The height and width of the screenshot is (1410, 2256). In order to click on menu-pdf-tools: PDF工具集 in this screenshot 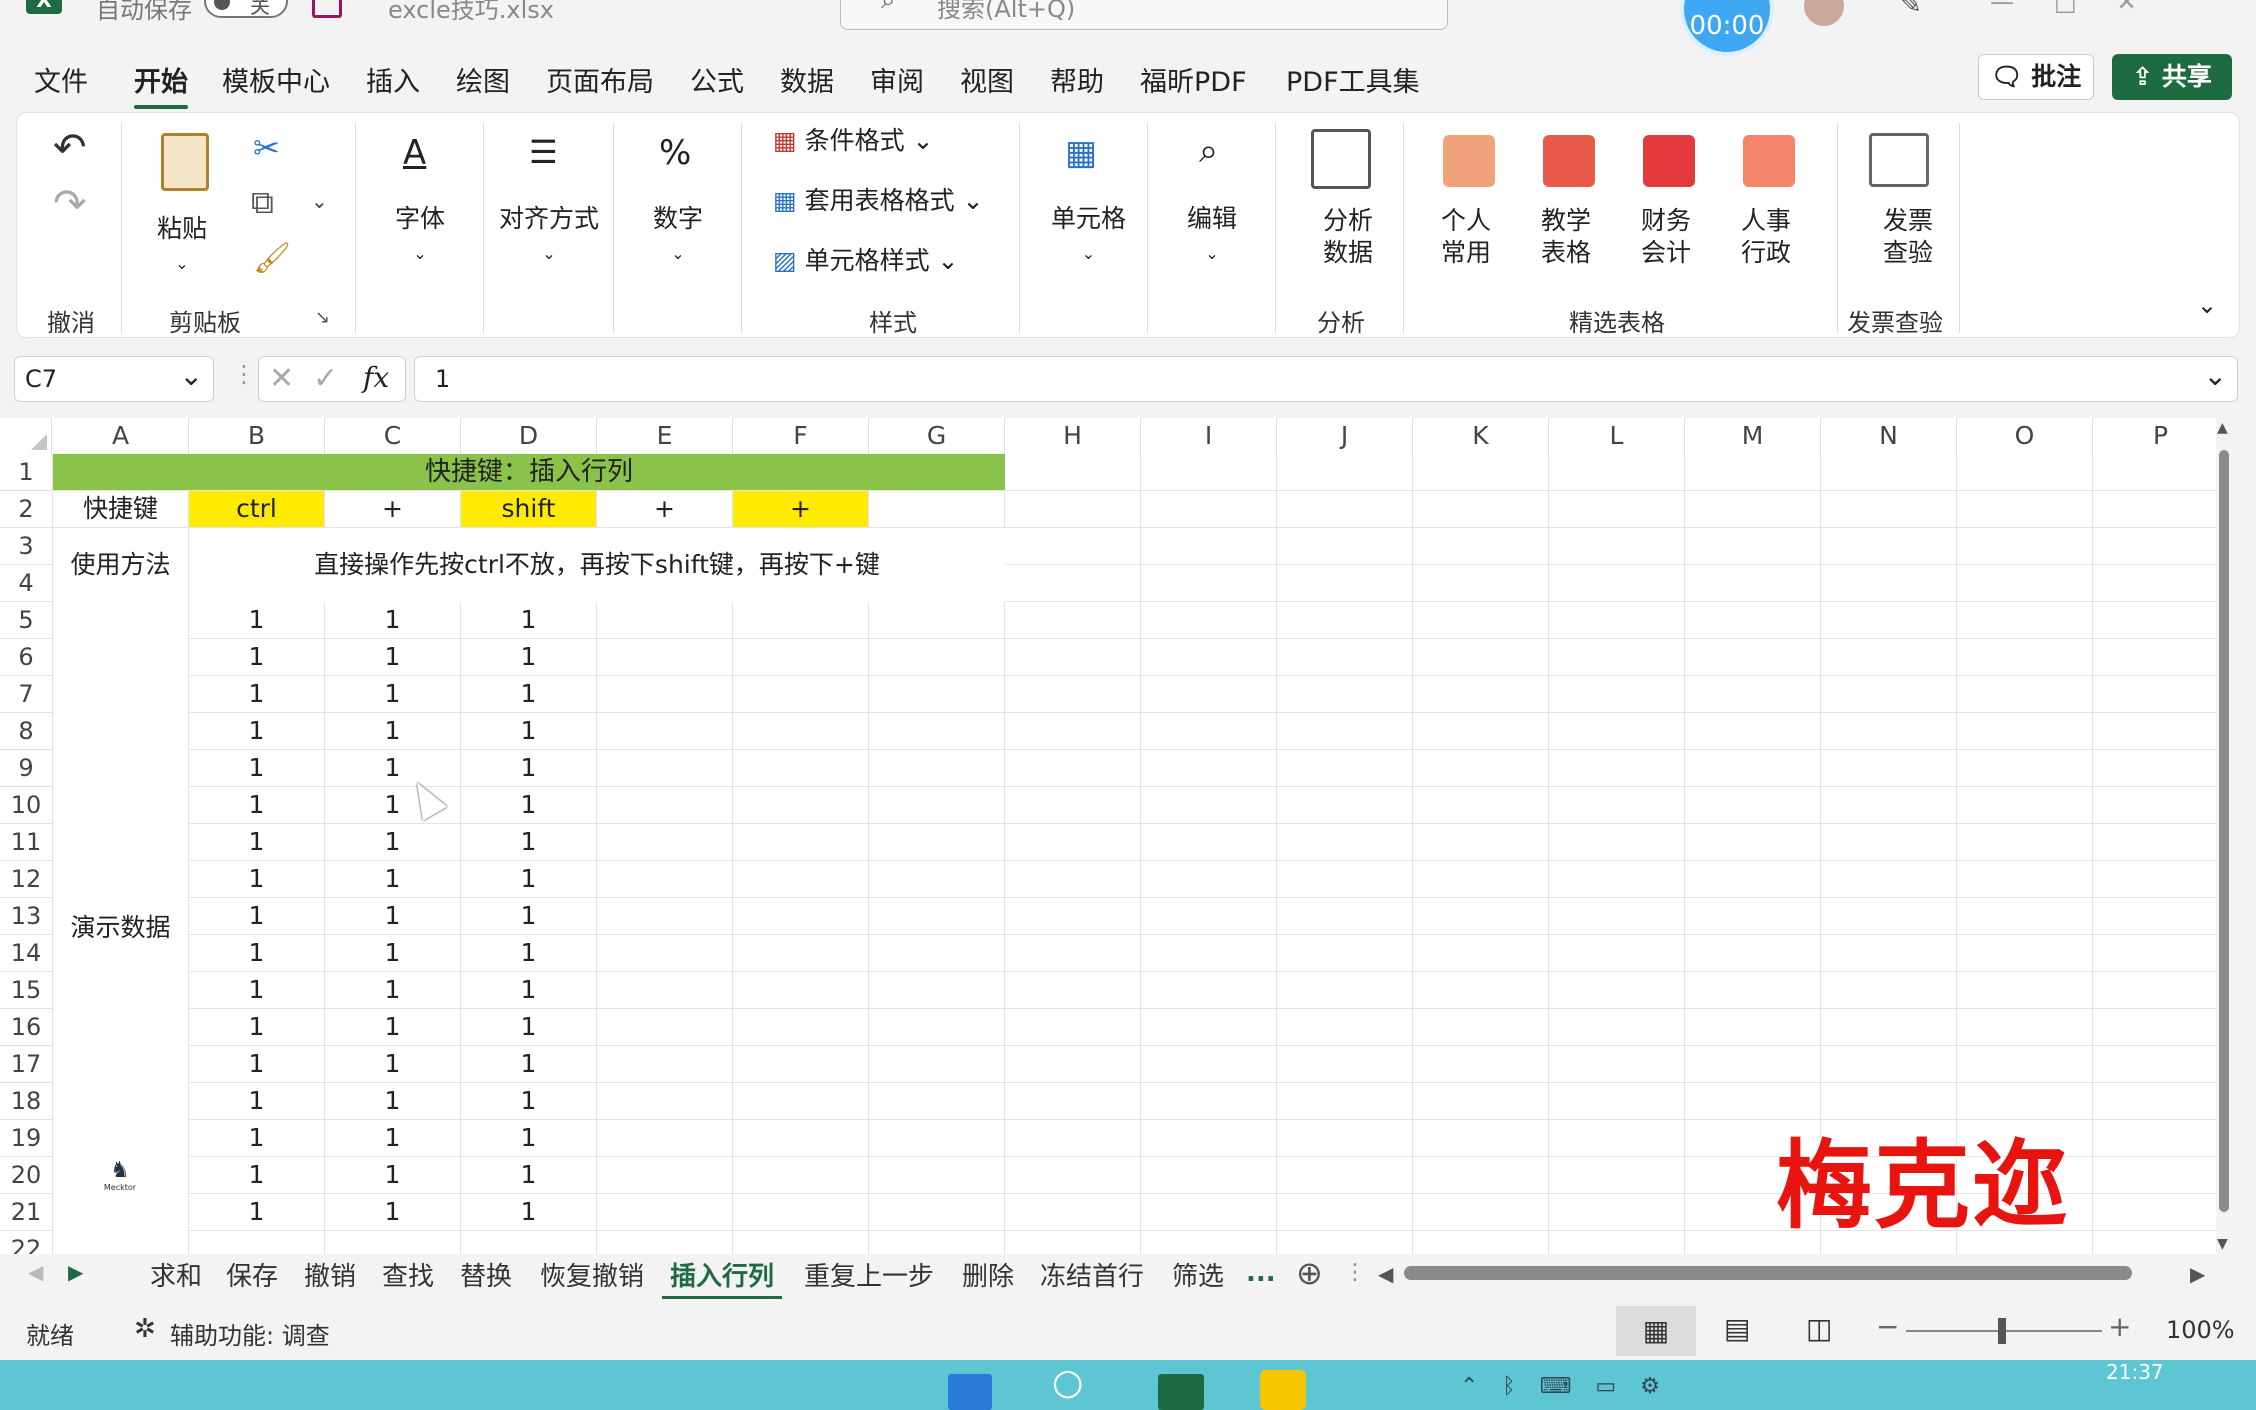, I will do `click(1353, 79)`.